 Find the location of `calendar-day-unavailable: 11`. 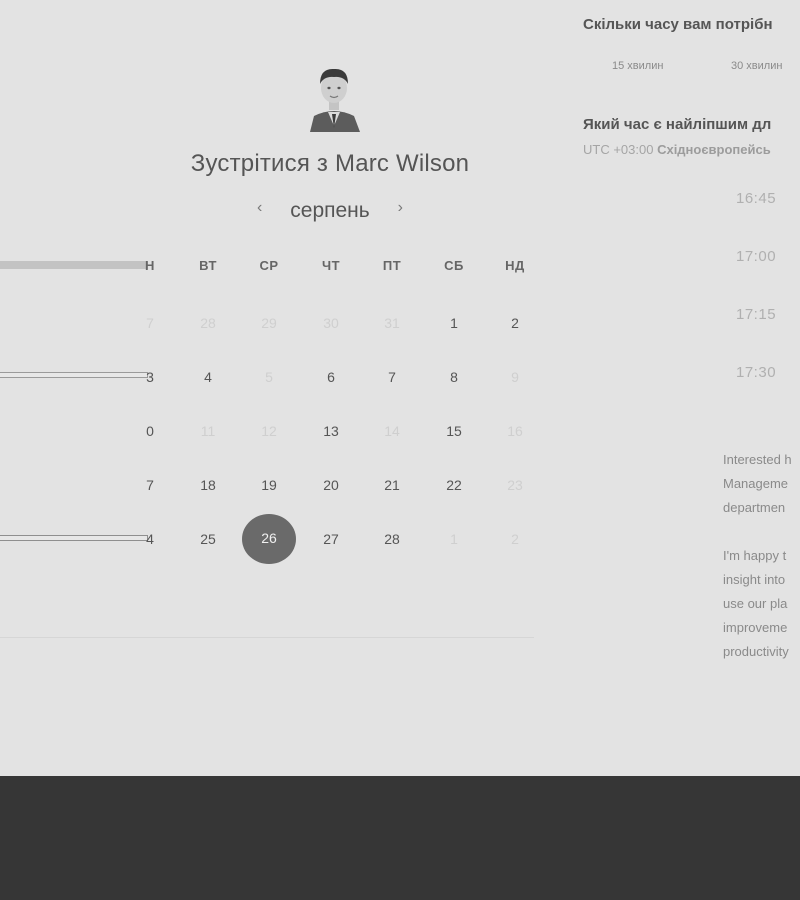

calendar-day-unavailable: 11 is located at coordinates (208, 431).